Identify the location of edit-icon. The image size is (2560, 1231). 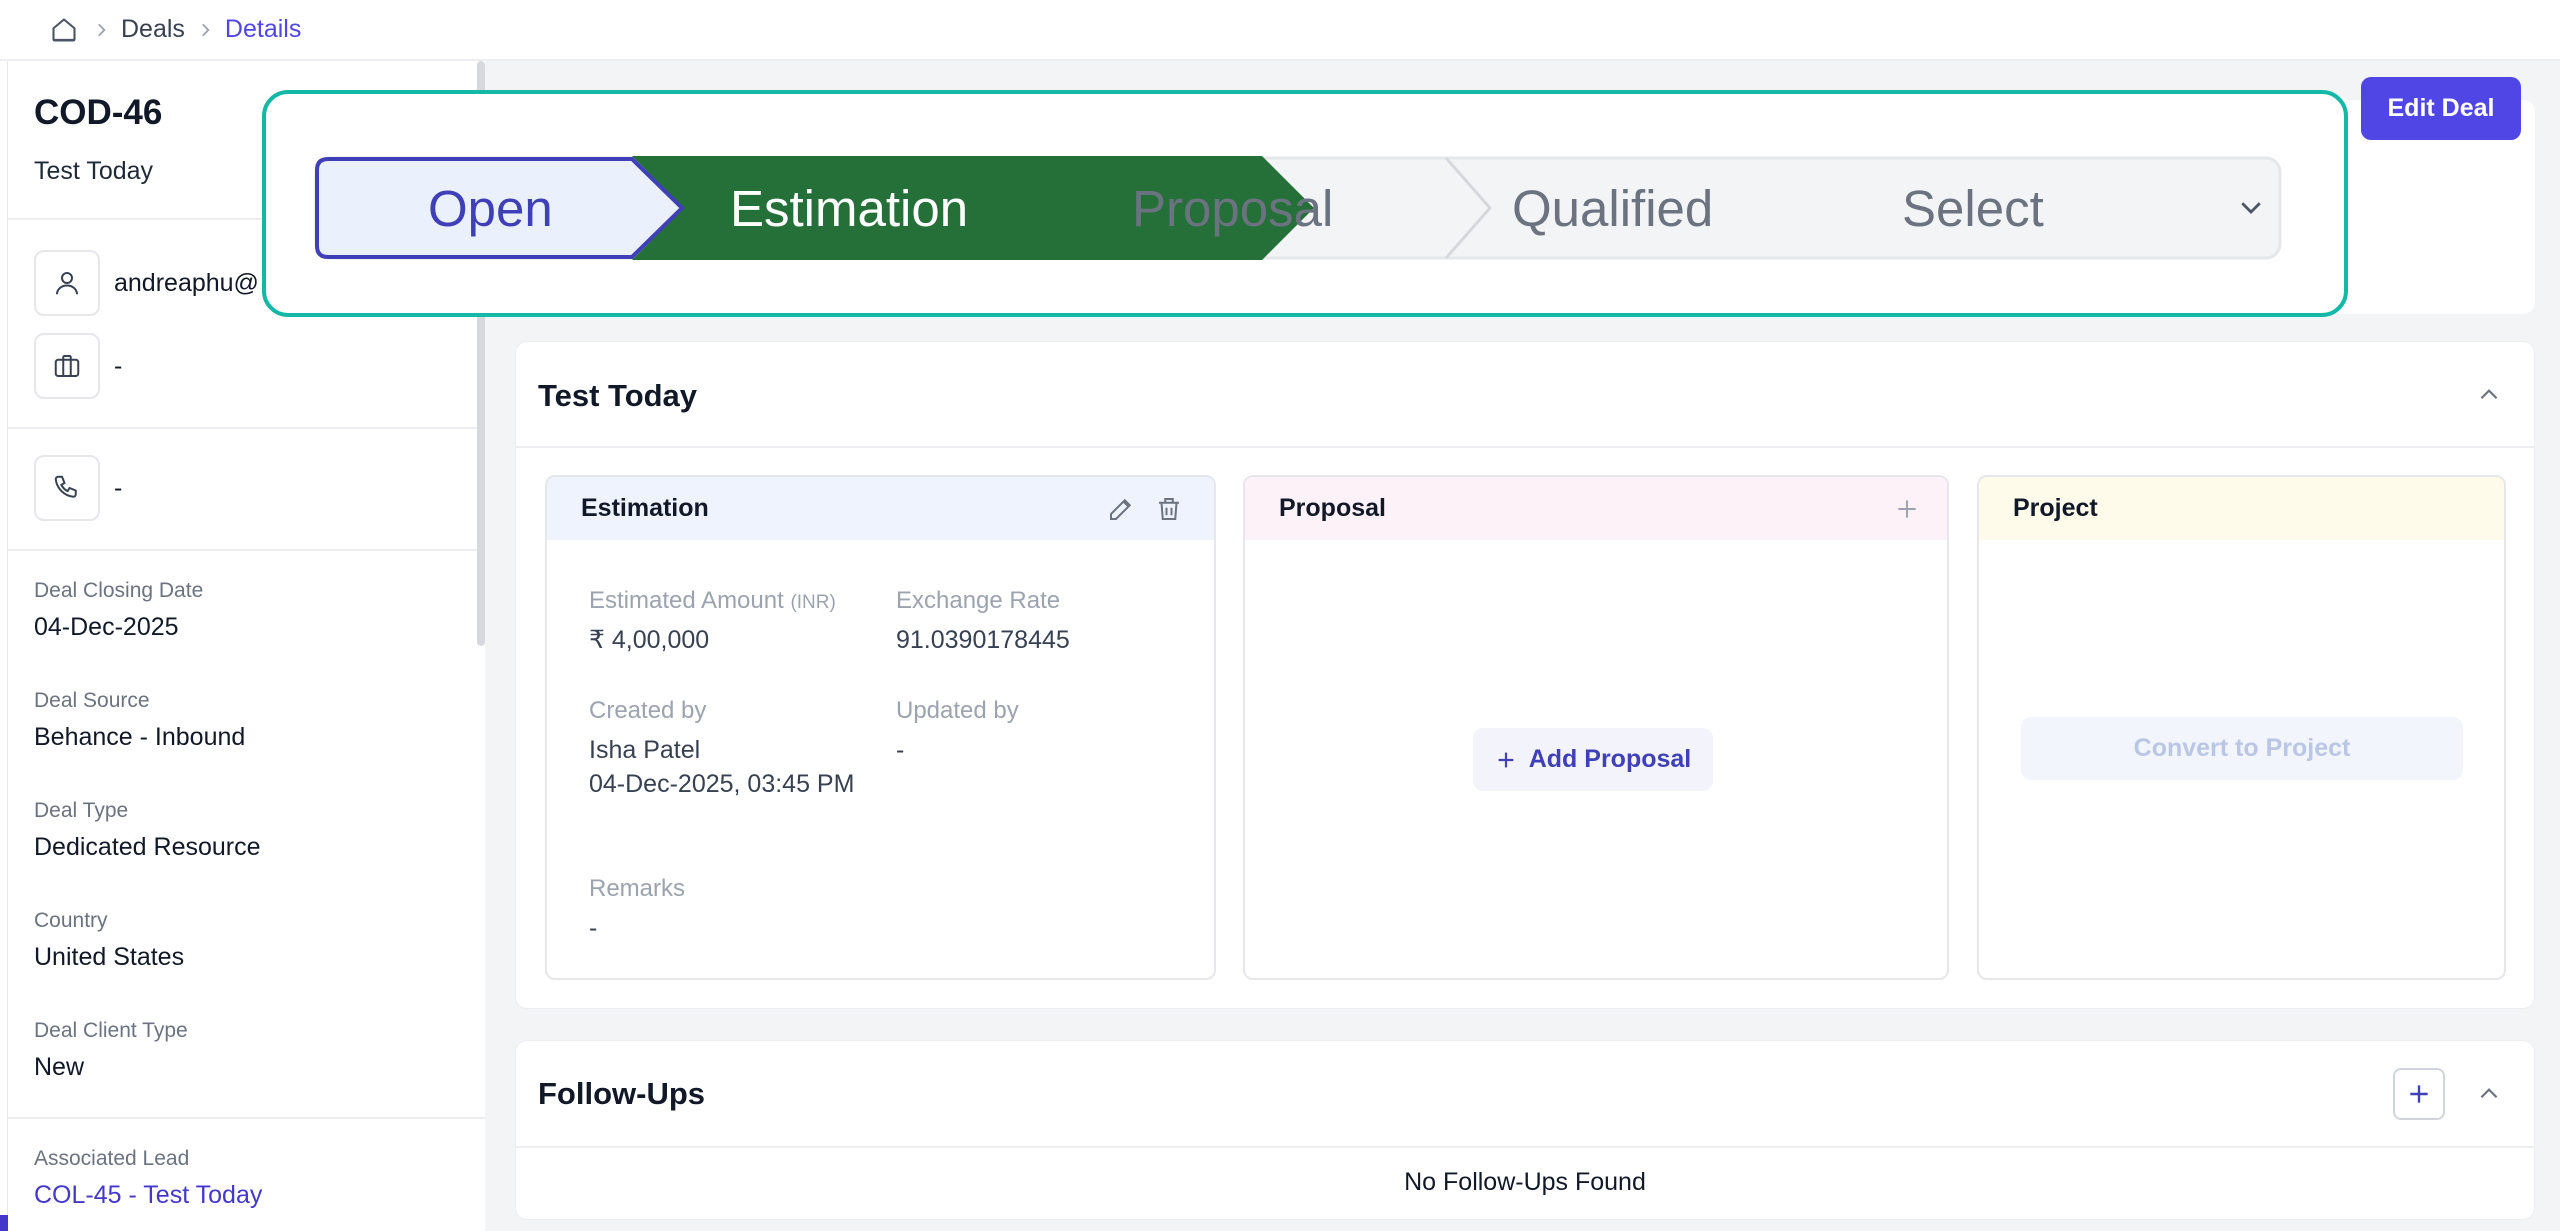
(1121, 509).